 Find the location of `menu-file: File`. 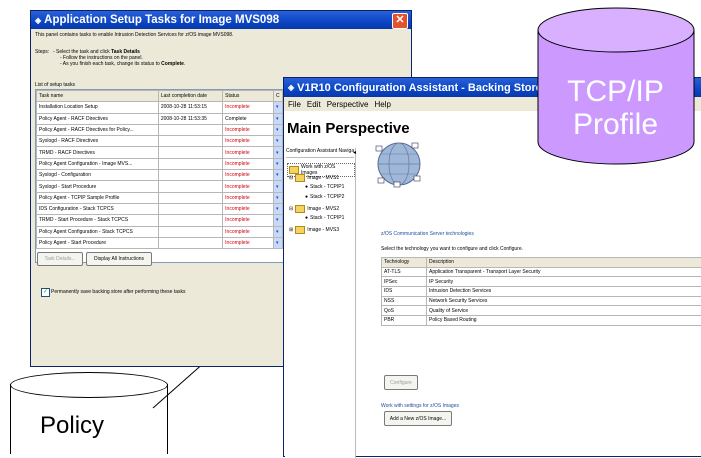

menu-file: File is located at coordinates (294, 104).